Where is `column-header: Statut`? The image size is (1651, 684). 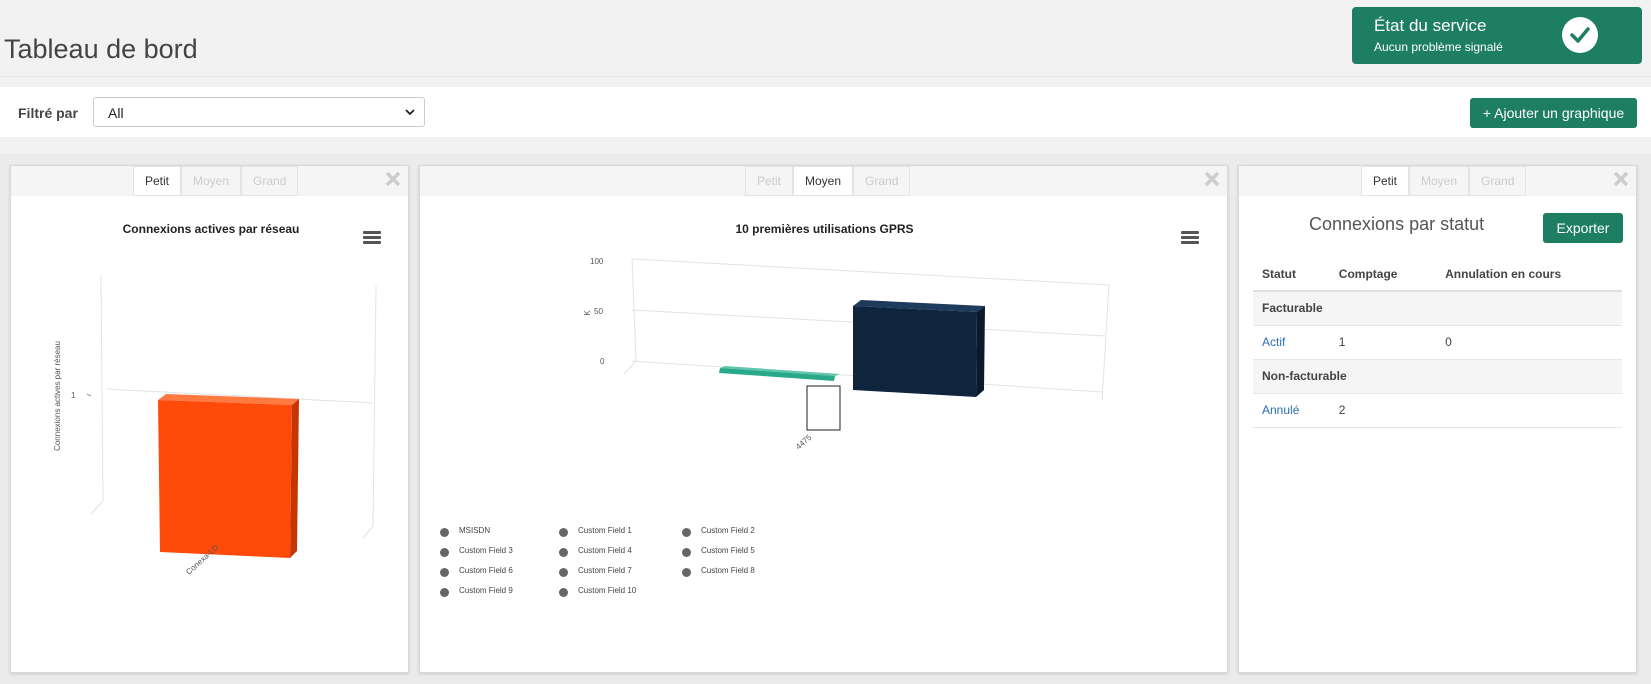 column-header: Statut is located at coordinates (1291, 274).